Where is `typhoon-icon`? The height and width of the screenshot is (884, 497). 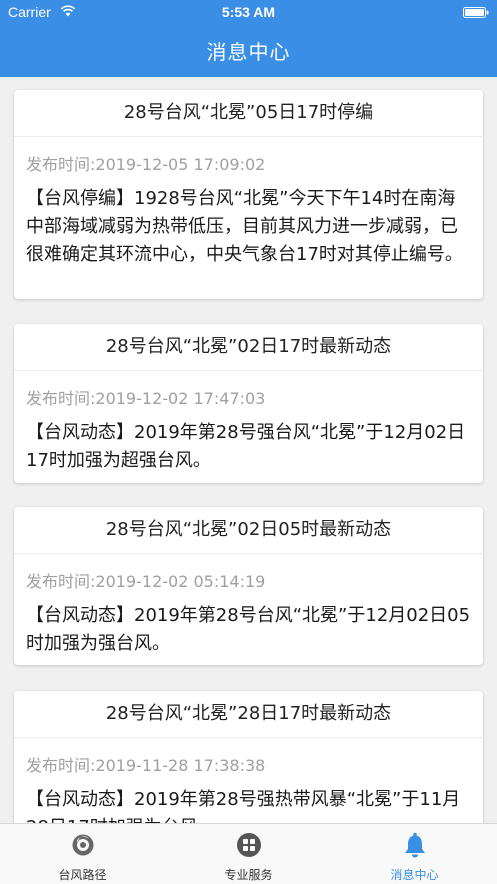 typhoon-icon is located at coordinates (83, 845).